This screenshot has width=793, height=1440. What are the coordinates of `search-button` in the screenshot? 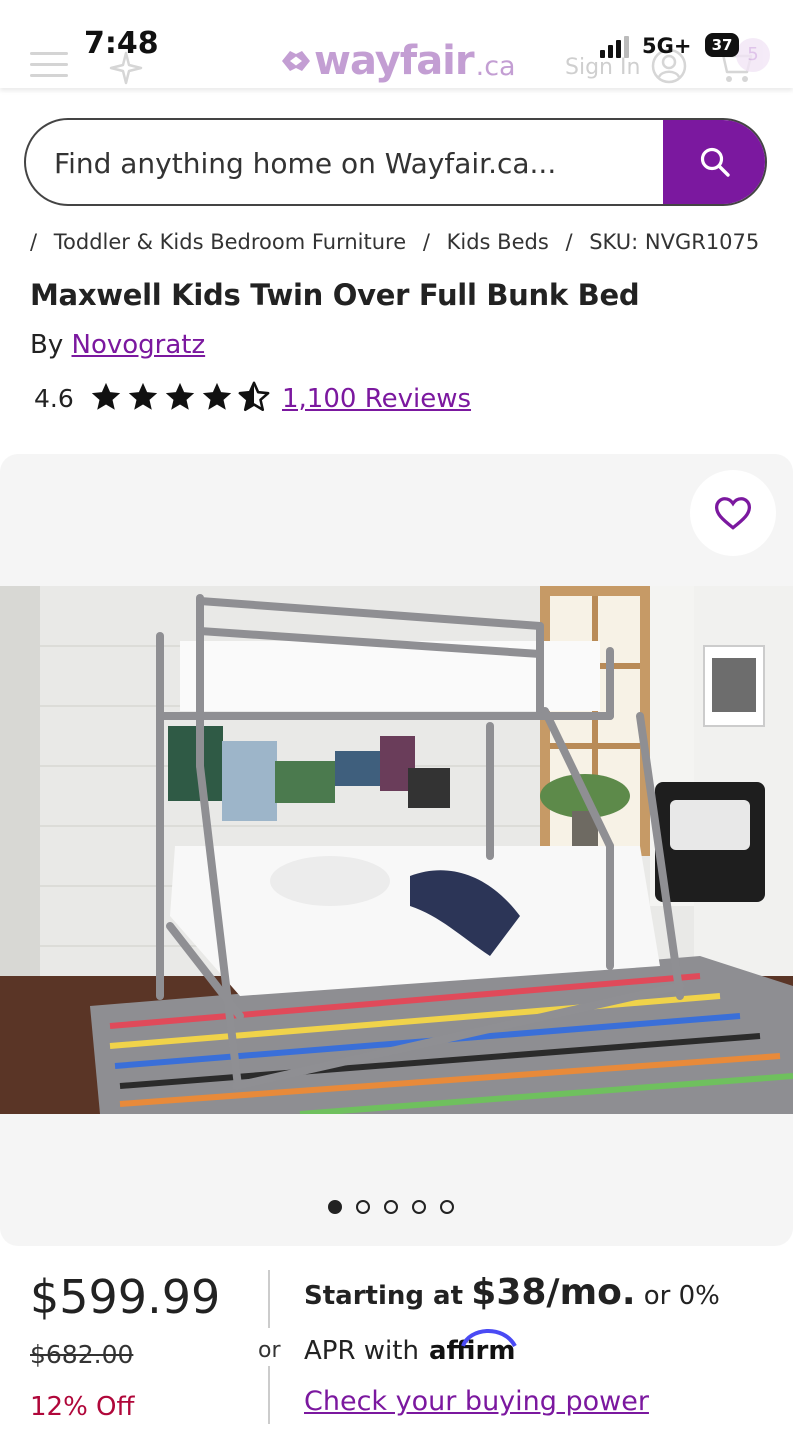 It's located at (714, 162).